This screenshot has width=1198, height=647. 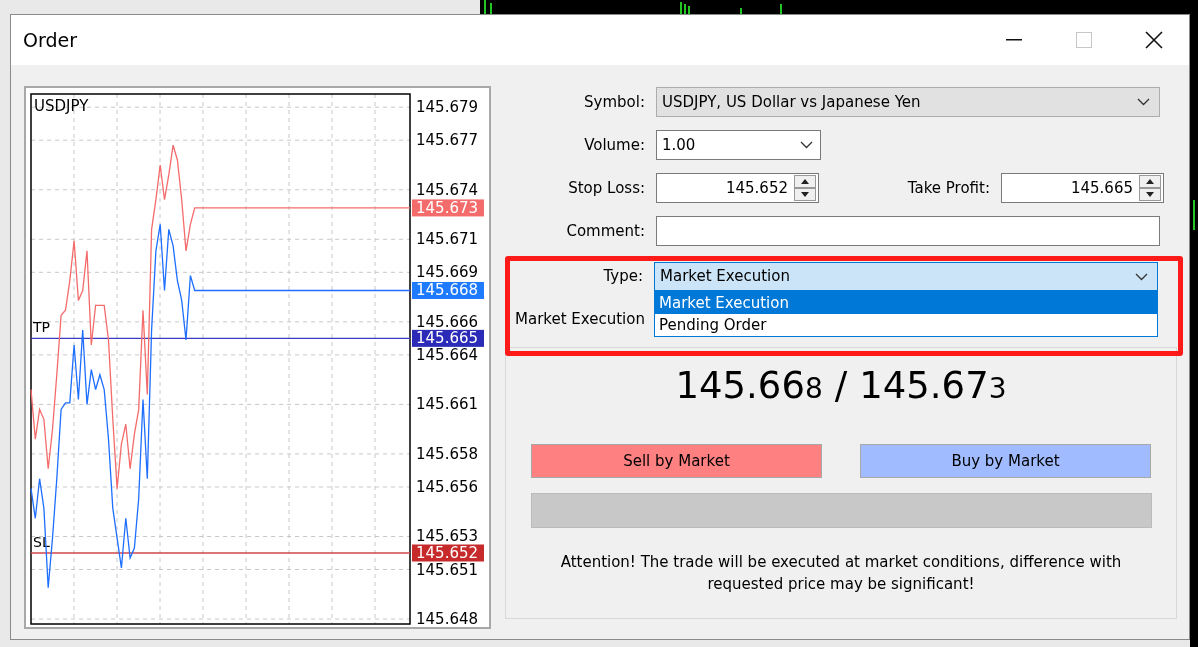 I want to click on axis-tick-label: 145.648, so click(x=447, y=618).